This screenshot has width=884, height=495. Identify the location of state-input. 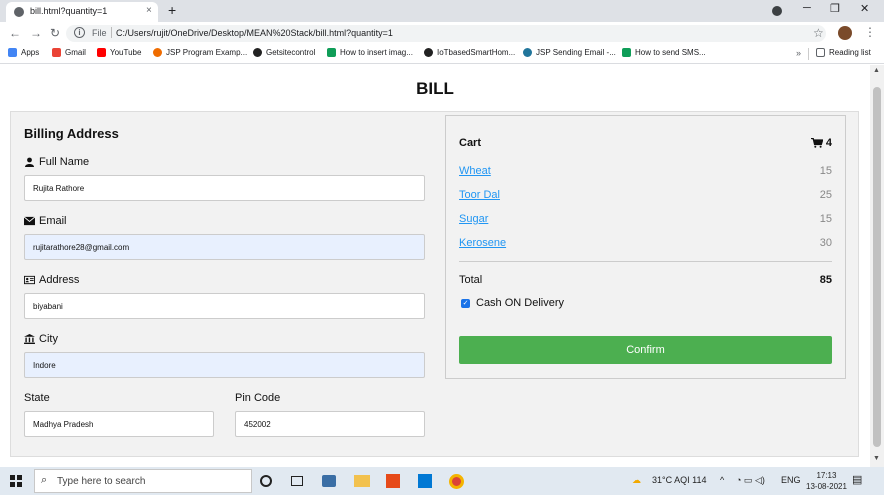
(119, 424).